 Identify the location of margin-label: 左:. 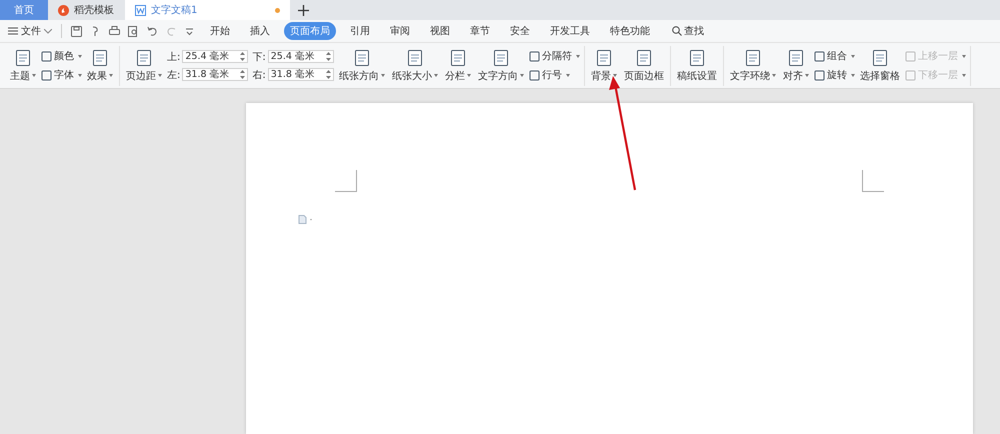
(173, 75).